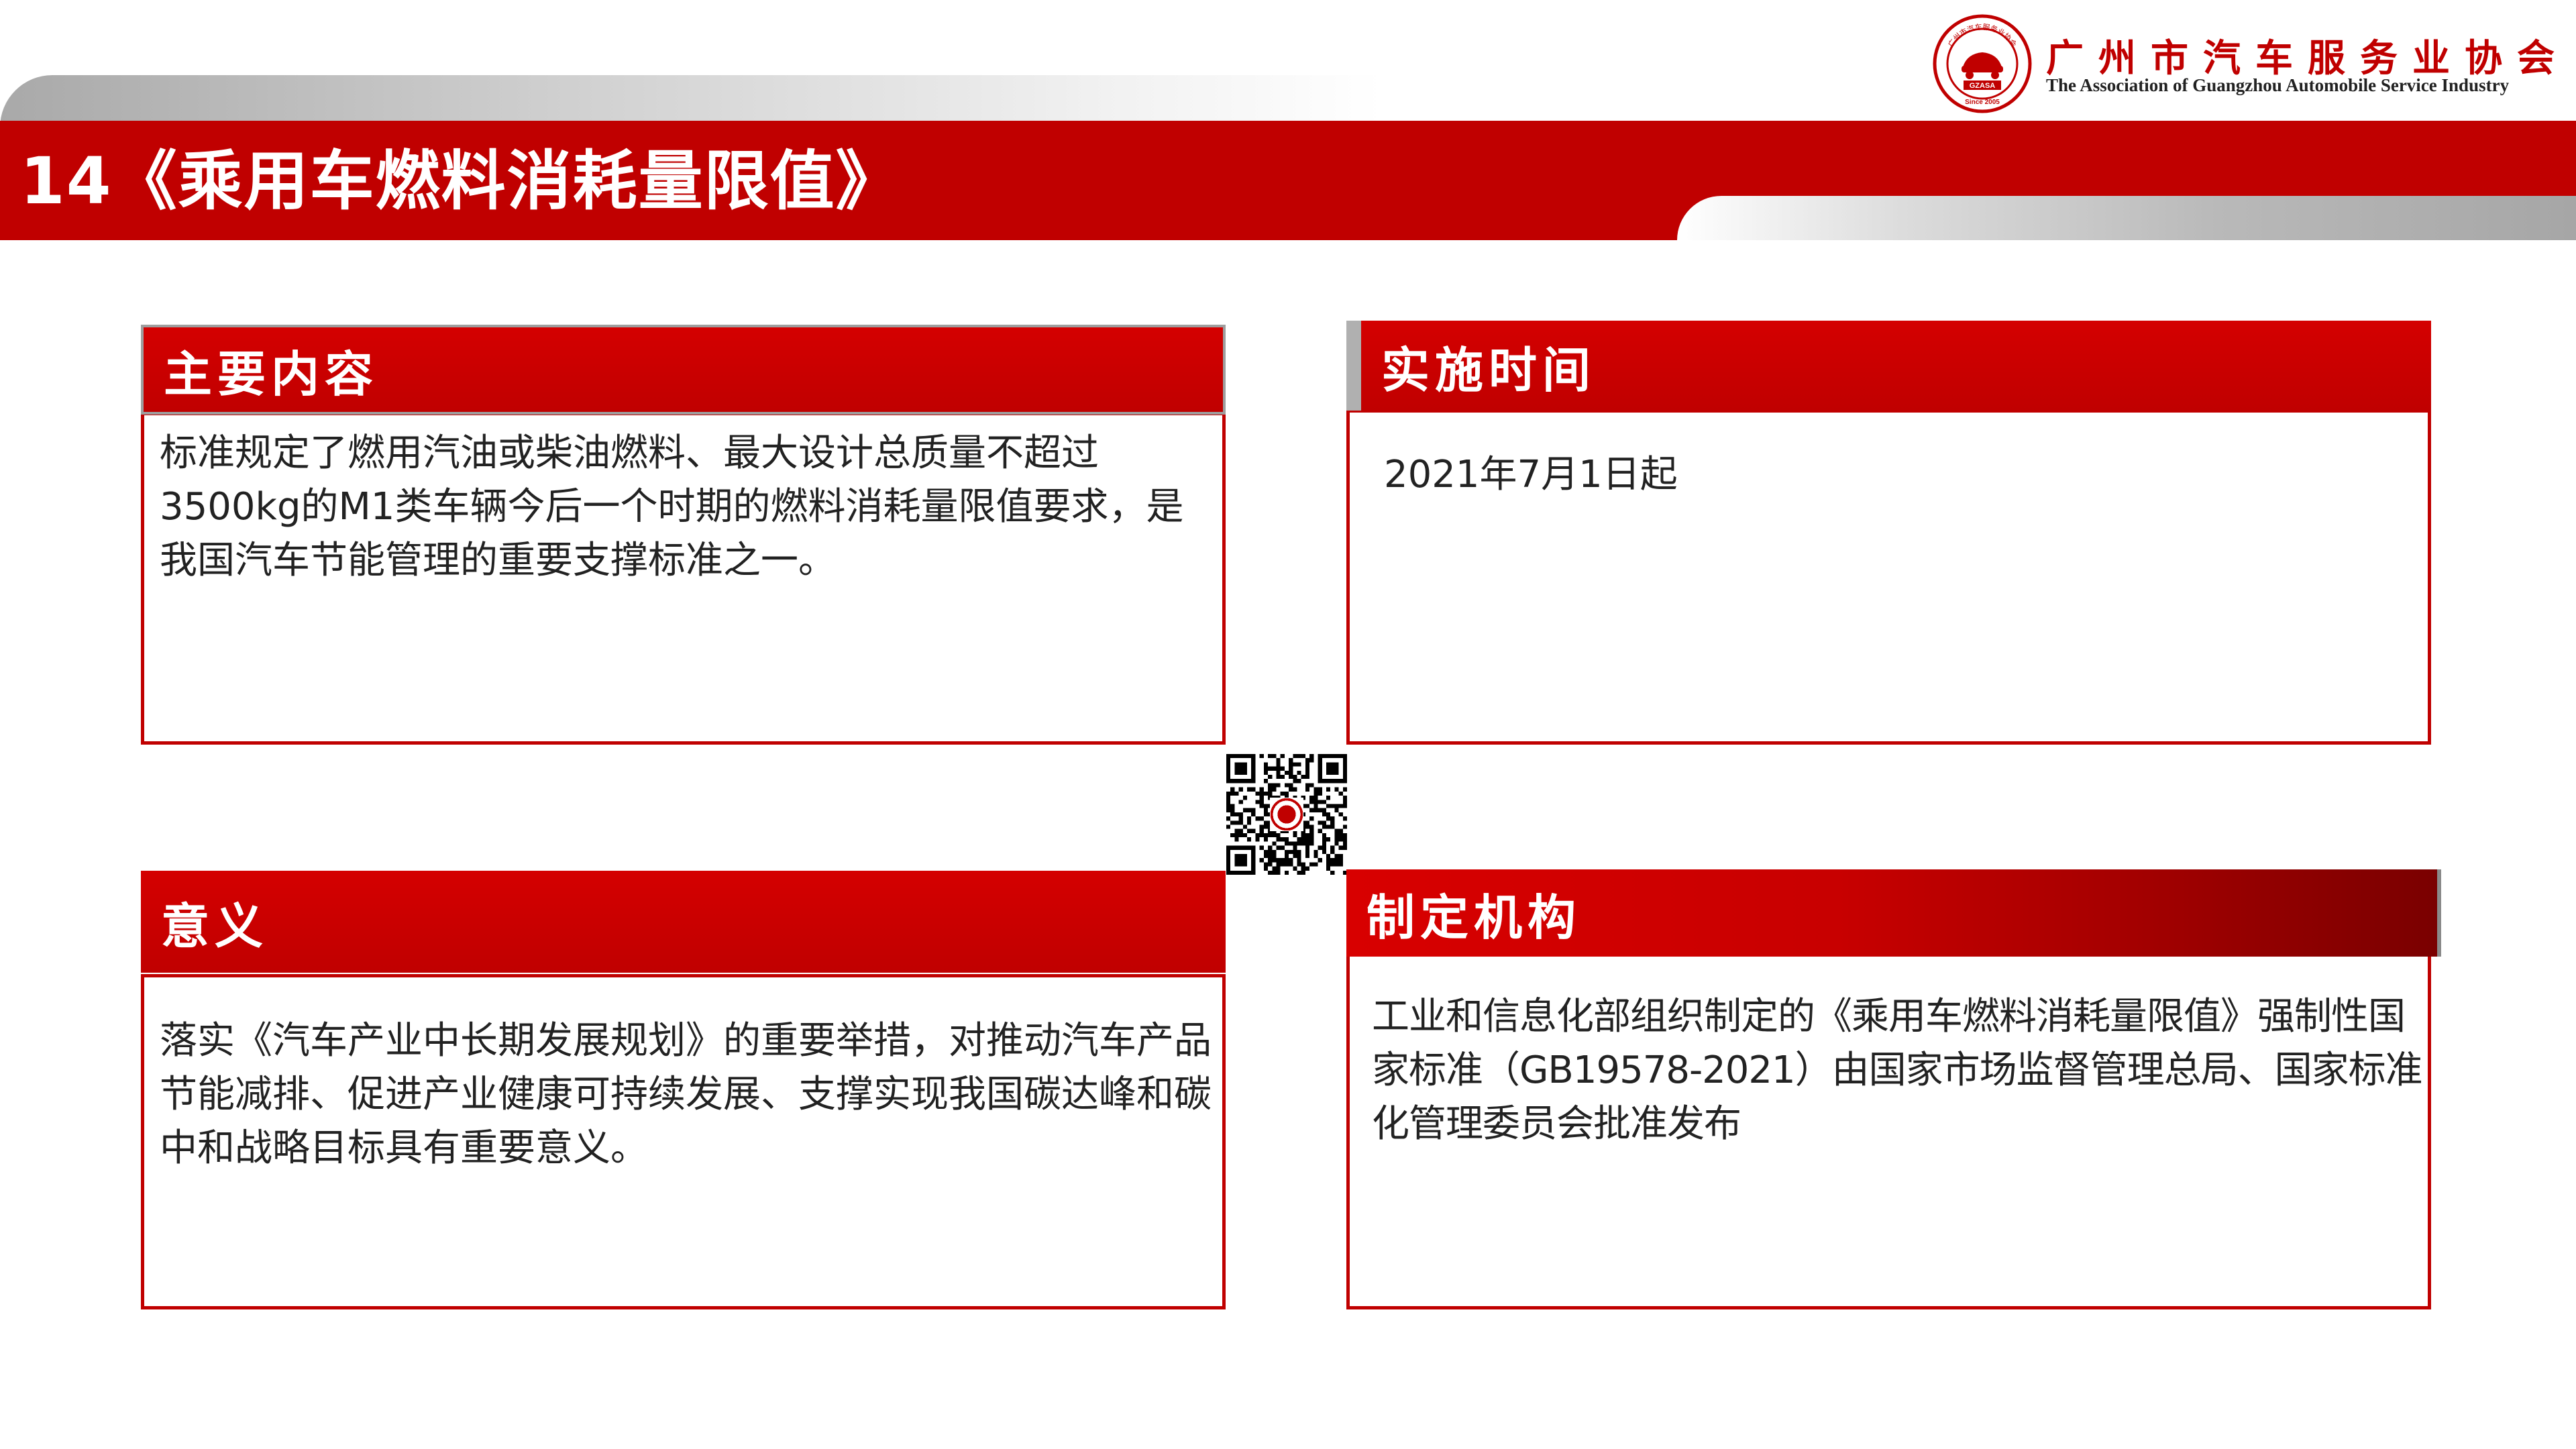  Describe the element at coordinates (1531, 474) in the screenshot. I see `implementation-time-body: 2021年7月1日起` at that location.